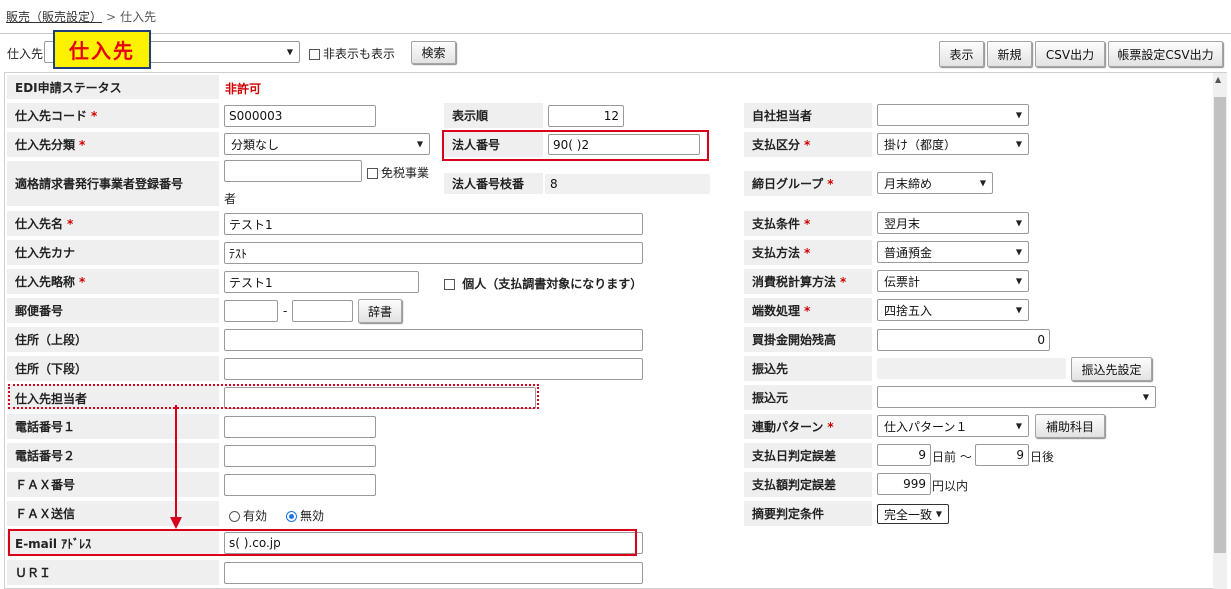 The image size is (1231, 589). What do you see at coordinates (808, 223) in the screenshot?
I see `payment-terms-label: 支払条件 *` at bounding box center [808, 223].